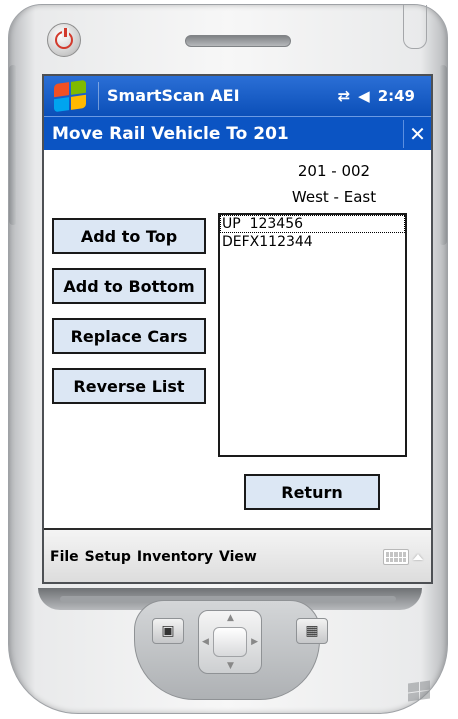 The image size is (458, 719). I want to click on add-to-bottom-button: Add to Bottom, so click(129, 286).